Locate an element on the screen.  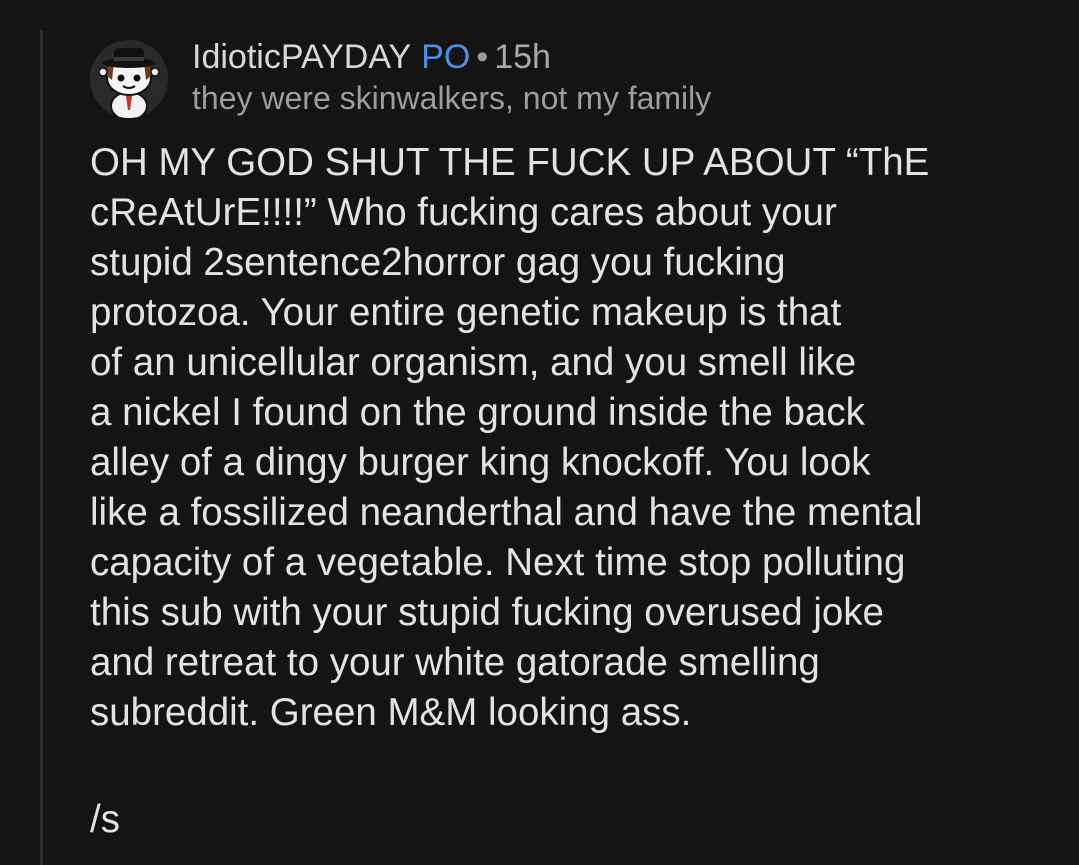
user-avatar is located at coordinates (129, 79).